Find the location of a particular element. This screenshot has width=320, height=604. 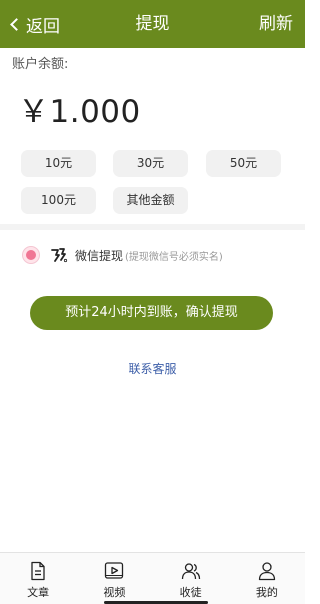

wechat-withdraw-note: (提现微信号必须实名) is located at coordinates (174, 257).